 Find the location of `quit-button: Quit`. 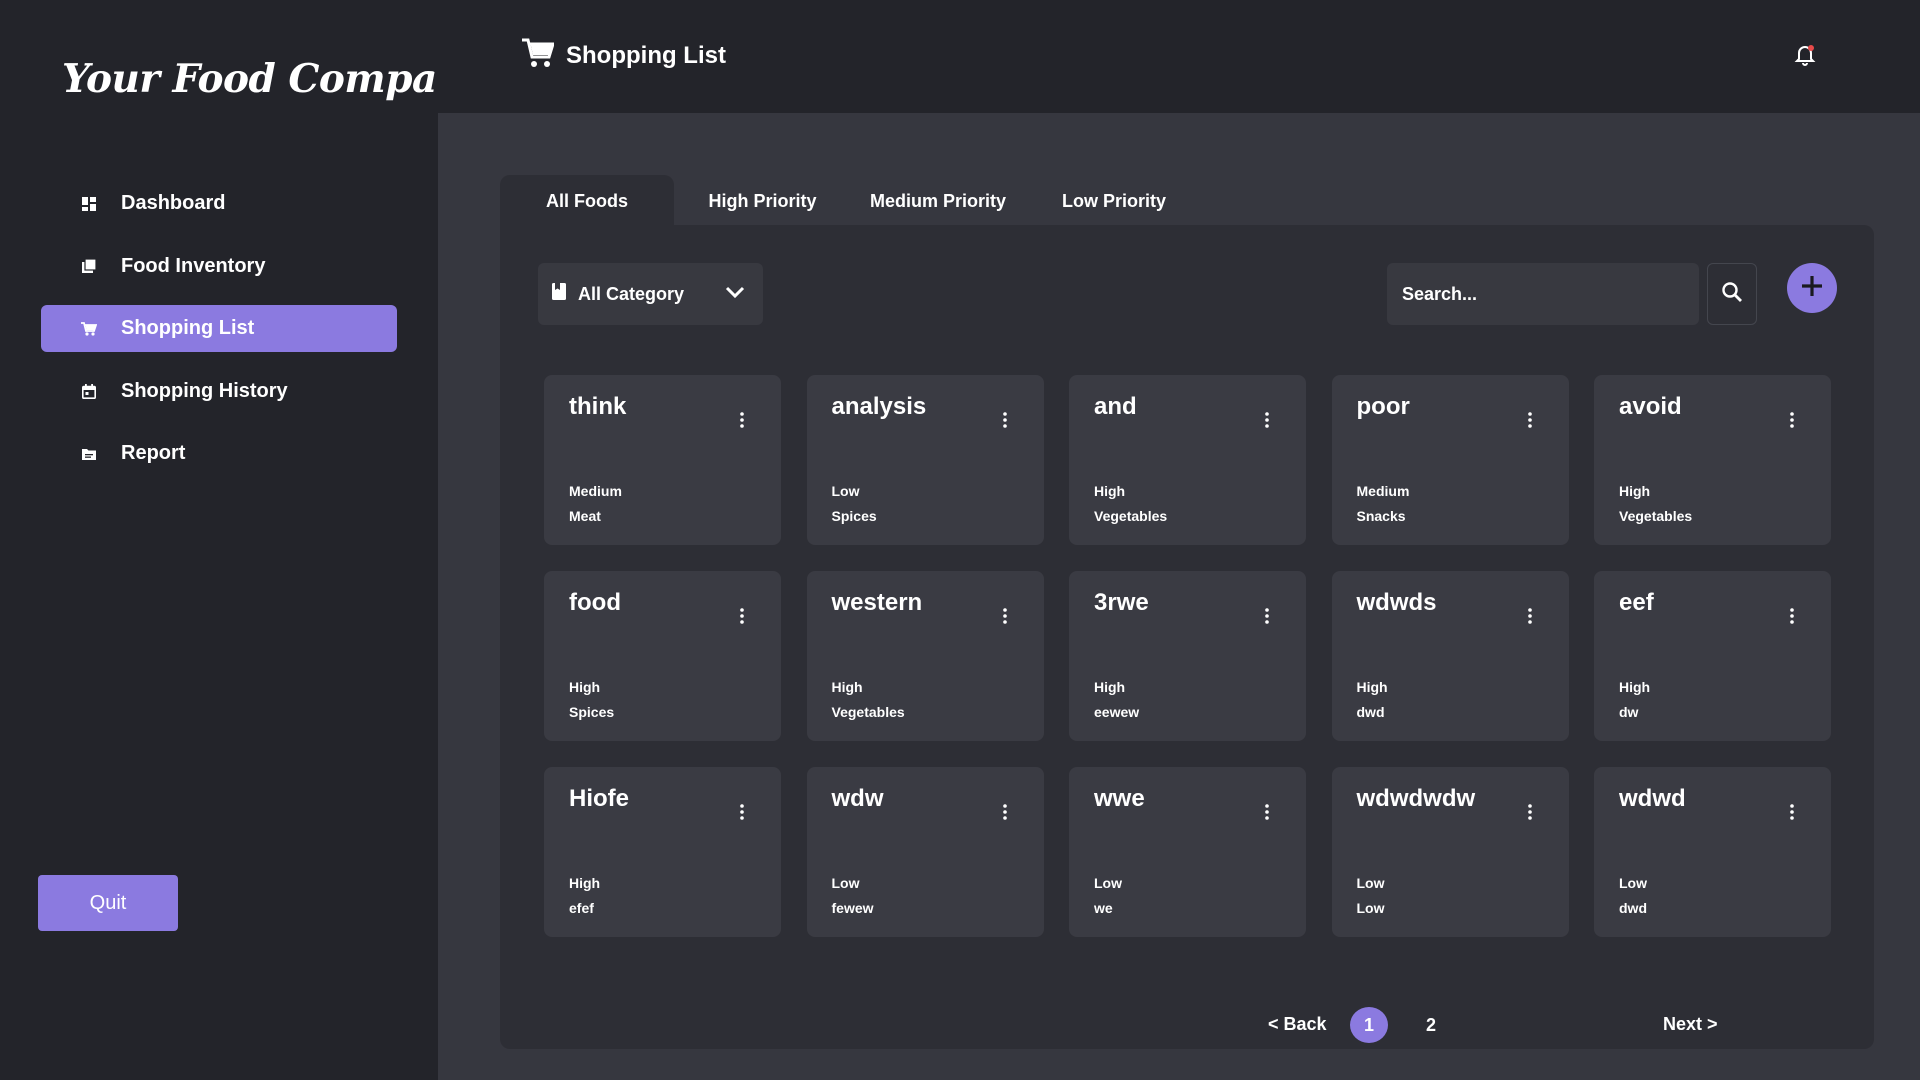

quit-button: Quit is located at coordinates (108, 903).